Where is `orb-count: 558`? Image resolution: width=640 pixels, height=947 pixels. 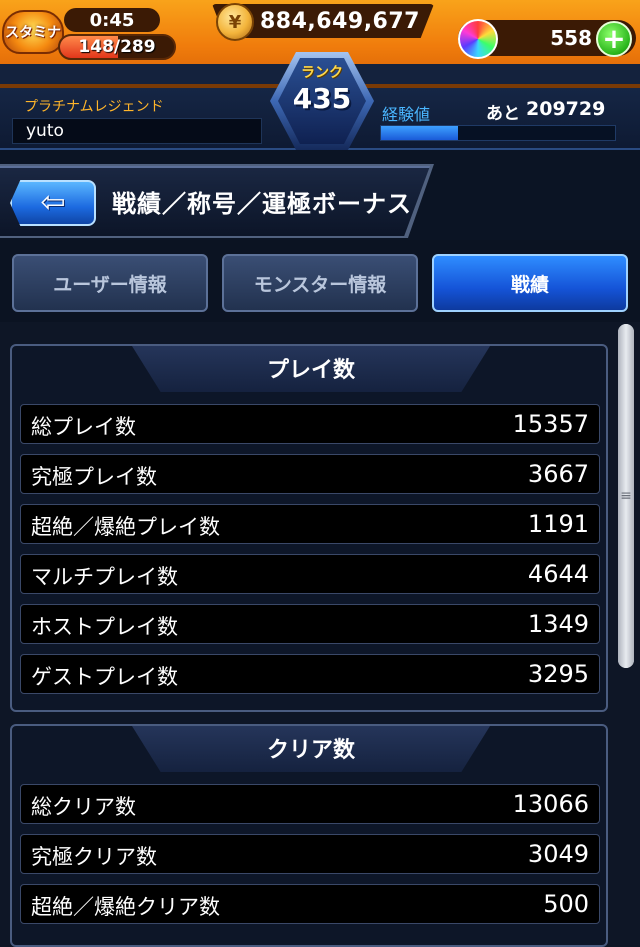
orb-count: 558 is located at coordinates (571, 38).